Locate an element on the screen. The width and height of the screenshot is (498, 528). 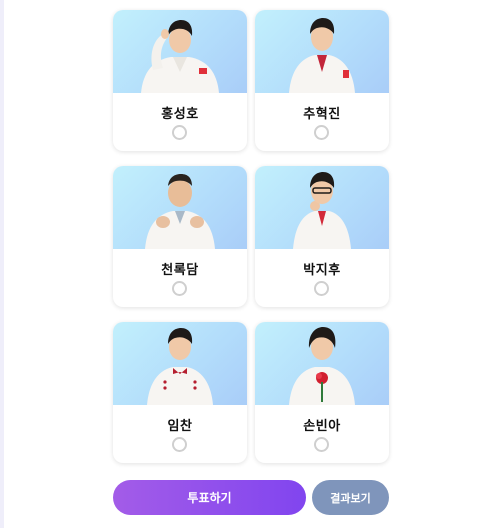
candidate-name: 홍성호 is located at coordinates (180, 114).